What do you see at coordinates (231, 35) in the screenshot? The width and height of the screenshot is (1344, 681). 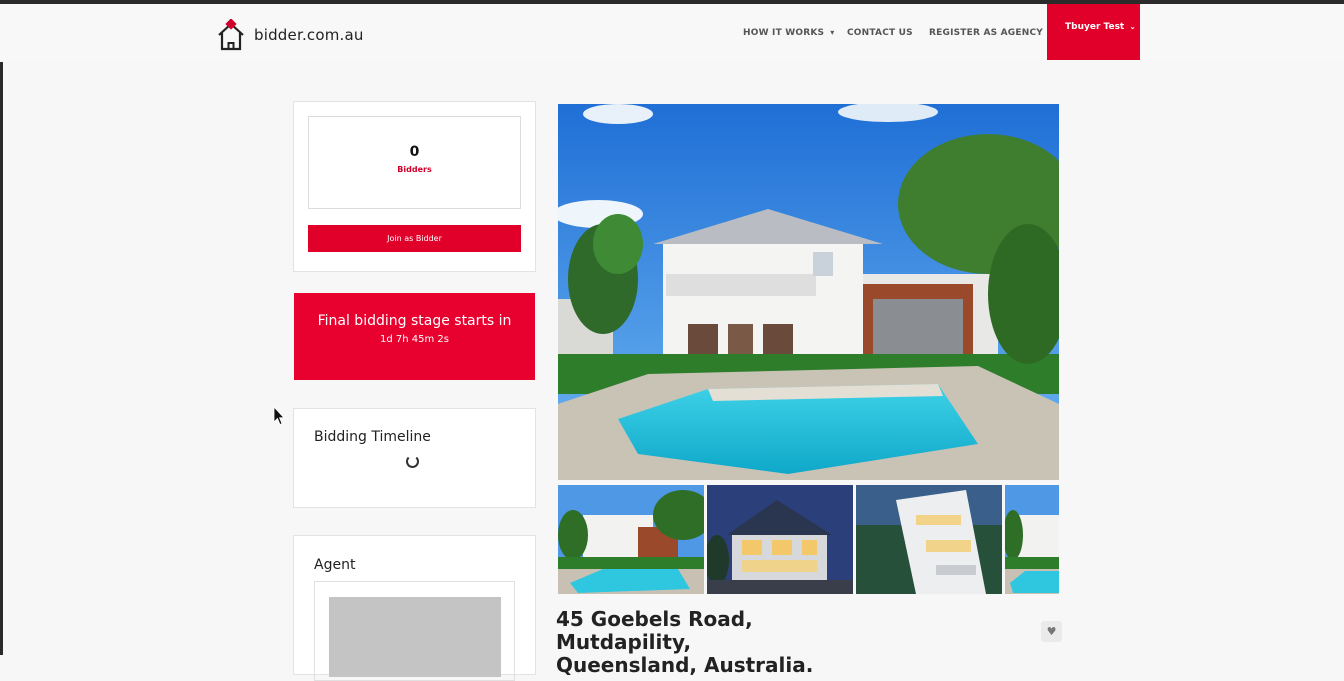 I see `house-logo-icon` at bounding box center [231, 35].